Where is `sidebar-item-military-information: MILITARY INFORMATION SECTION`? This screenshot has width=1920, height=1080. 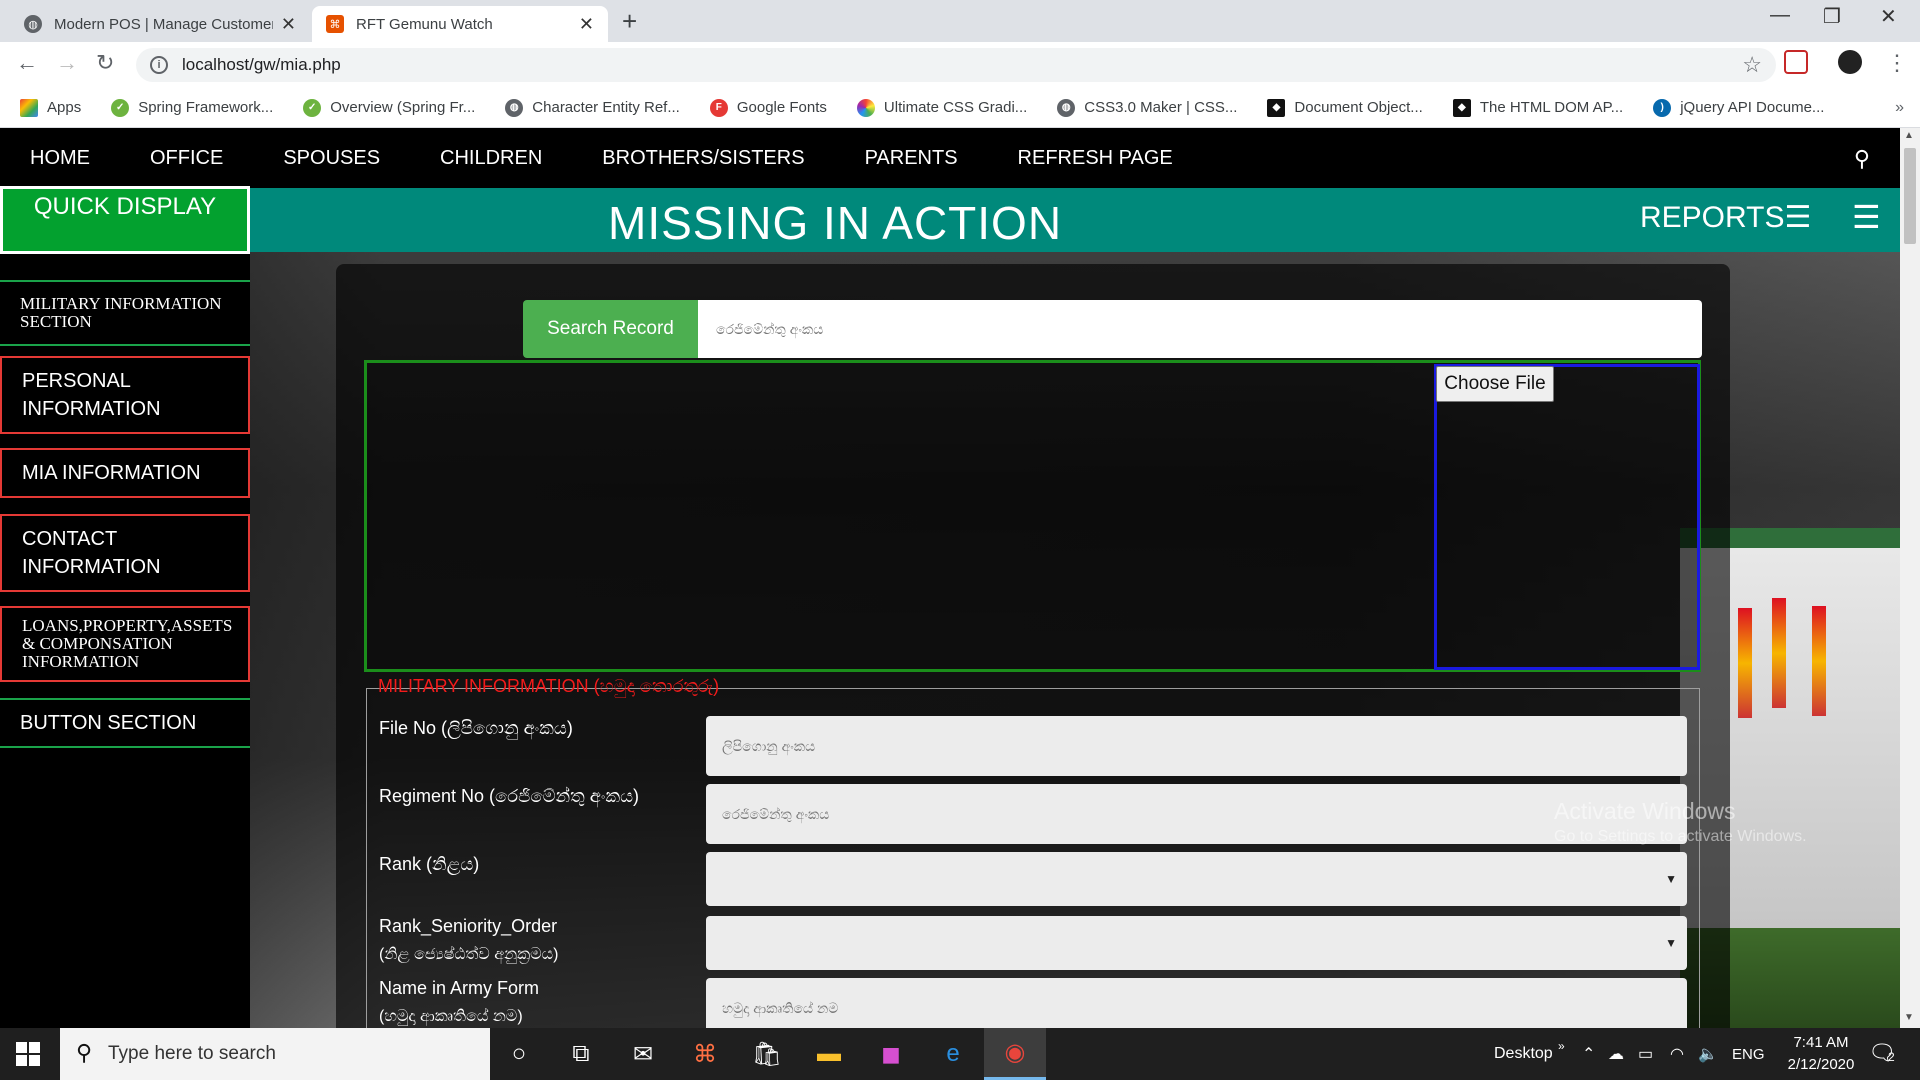
sidebar-item-military-information: MILITARY INFORMATION SECTION is located at coordinates (125, 313).